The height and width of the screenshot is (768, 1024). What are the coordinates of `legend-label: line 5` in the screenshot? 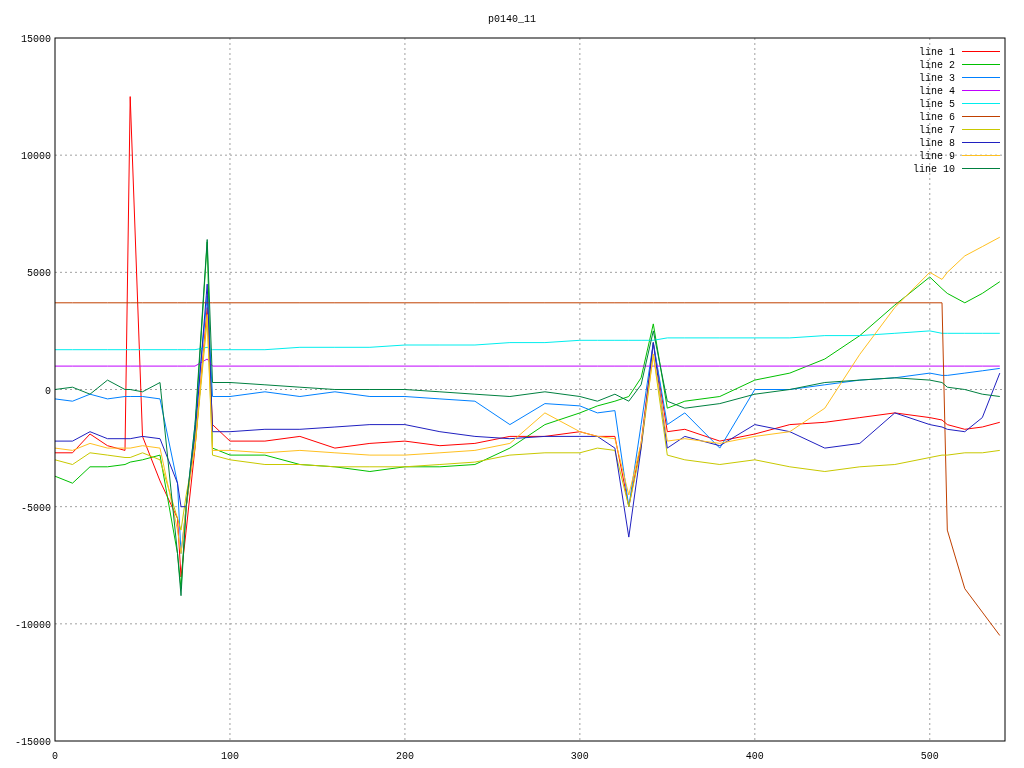 It's located at (937, 104).